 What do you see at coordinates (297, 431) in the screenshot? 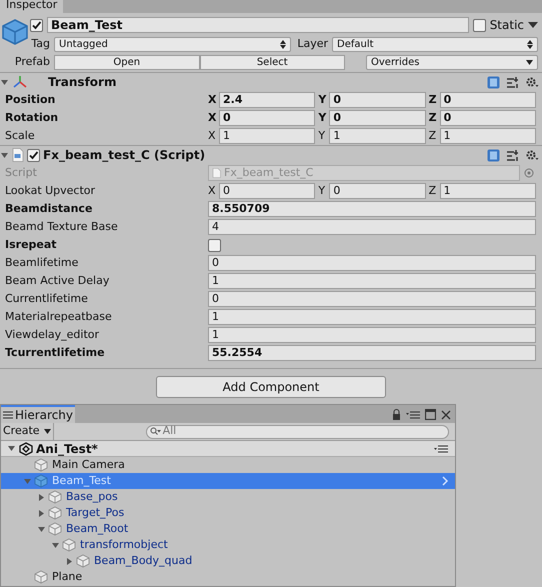
I see `search-field: All` at bounding box center [297, 431].